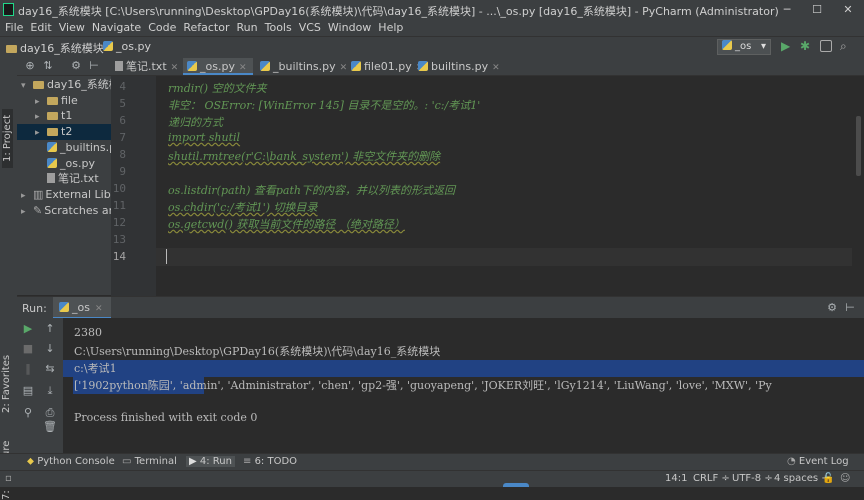 This screenshot has width=864, height=500. What do you see at coordinates (390, 28) in the screenshot?
I see `menu-help: Help` at bounding box center [390, 28].